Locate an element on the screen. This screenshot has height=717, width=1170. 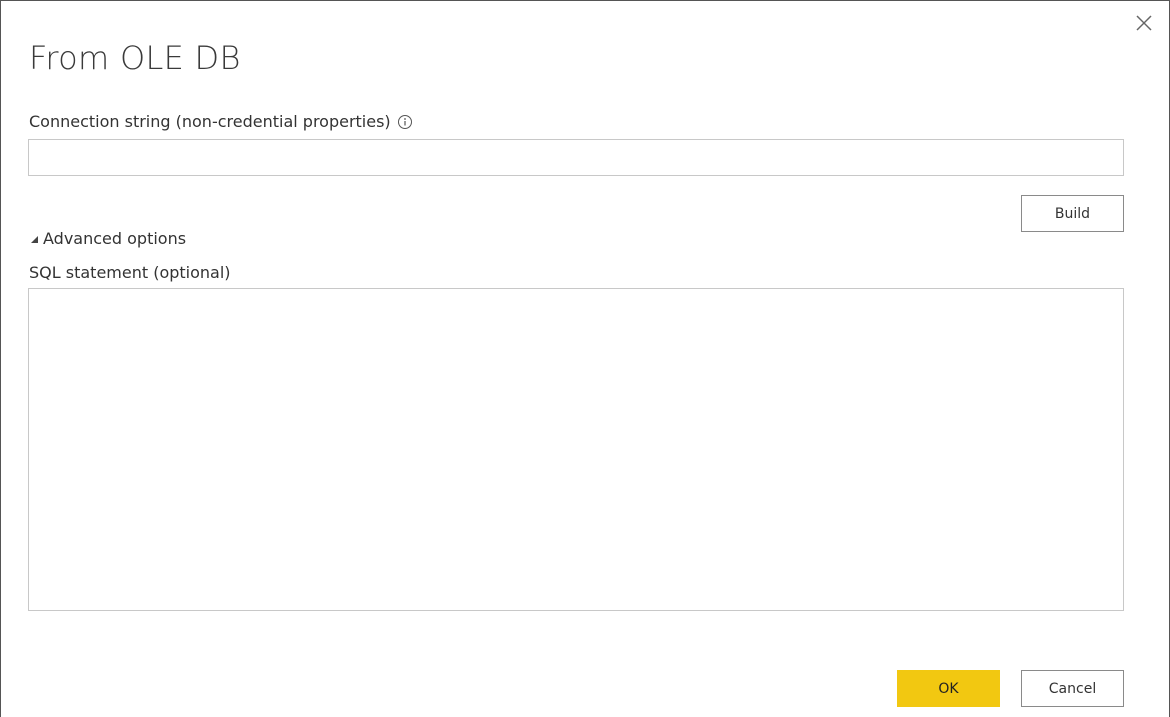
dialog-title: From OLE DB is located at coordinates (135, 58).